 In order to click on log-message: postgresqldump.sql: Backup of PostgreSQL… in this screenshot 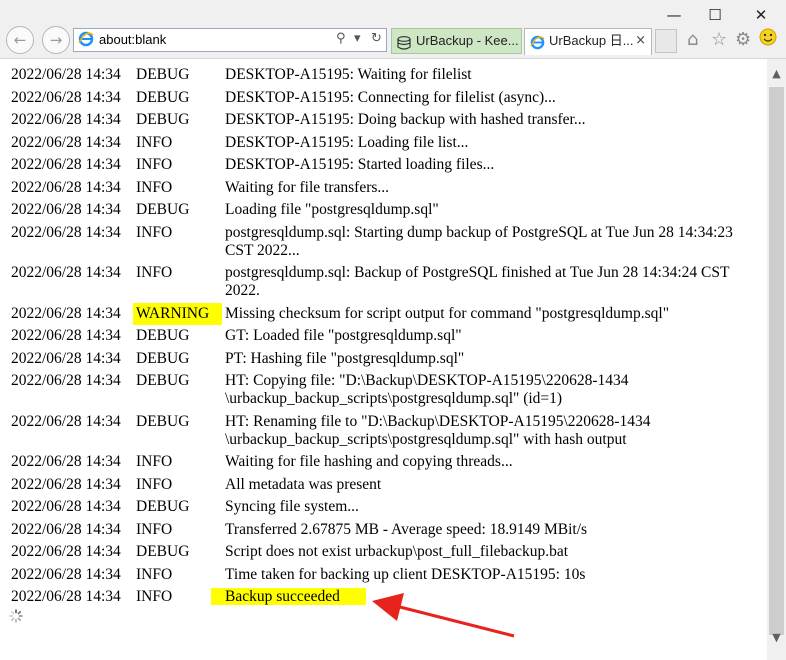, I will do `click(488, 282)`.